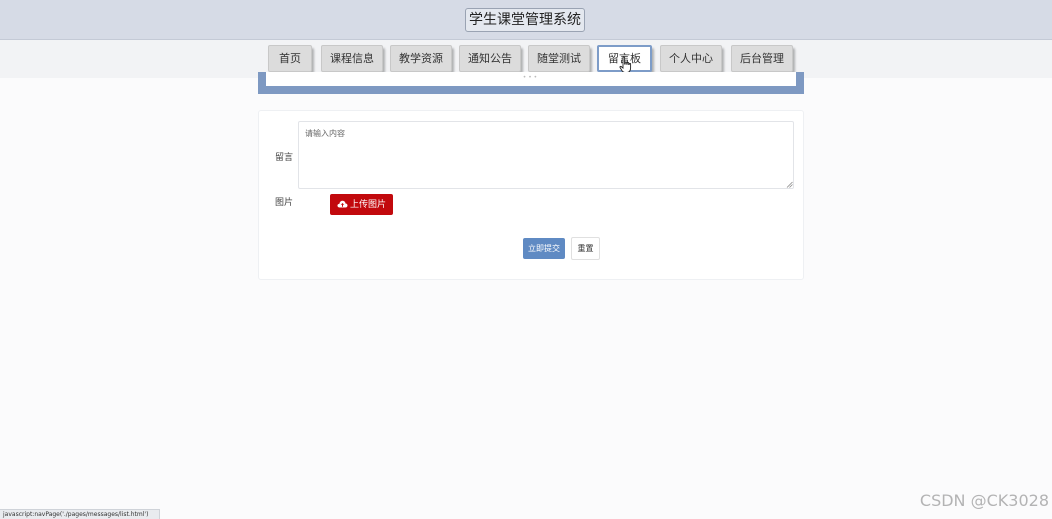 This screenshot has height=519, width=1052. What do you see at coordinates (585, 248) in the screenshot?
I see `reset-button: 重置` at bounding box center [585, 248].